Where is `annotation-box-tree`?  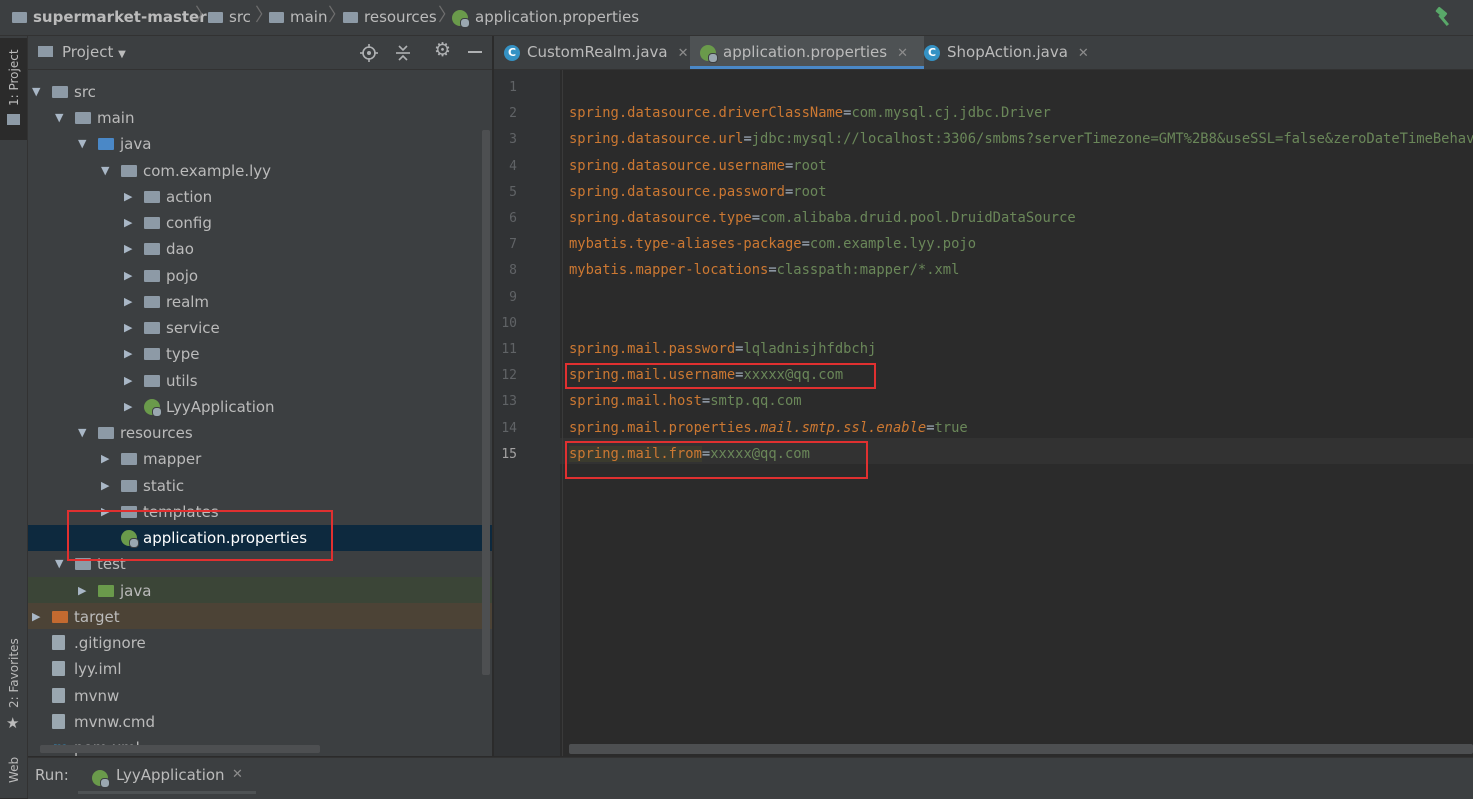
annotation-box-tree is located at coordinates (200, 535).